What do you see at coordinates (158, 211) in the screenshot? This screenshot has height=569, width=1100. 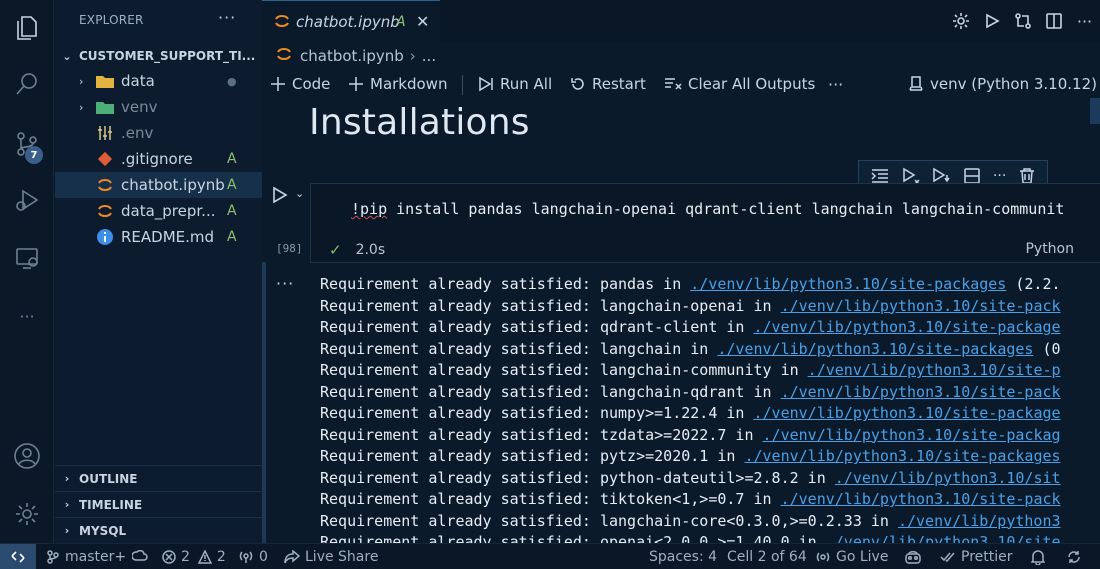 I see `tree-item-data-prep: data_prepr... A` at bounding box center [158, 211].